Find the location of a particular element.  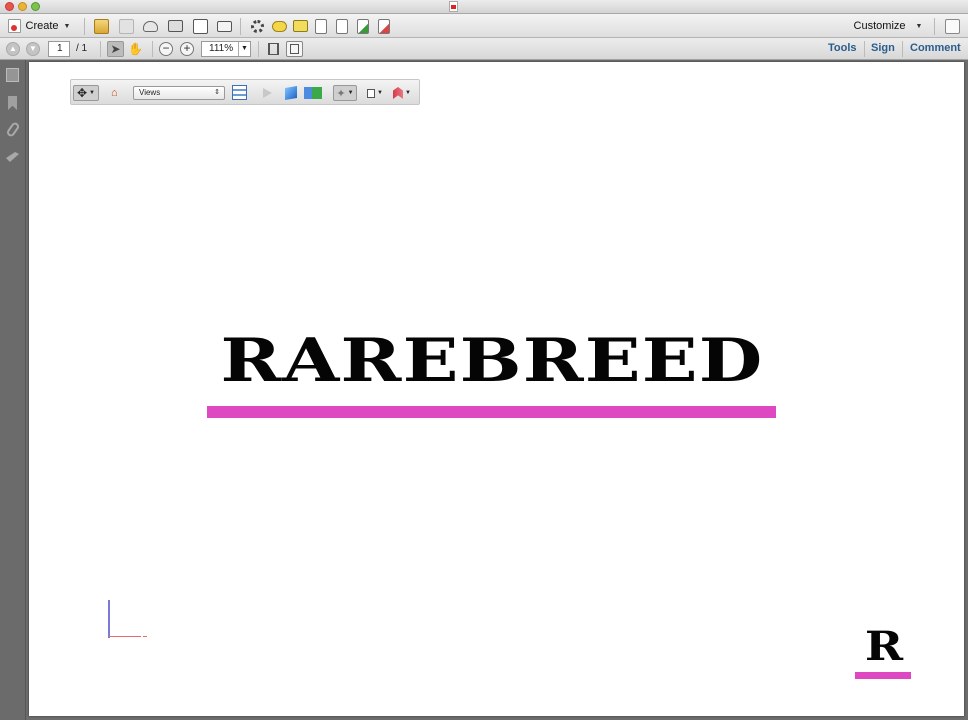

open-folder-icon is located at coordinates (101, 26).